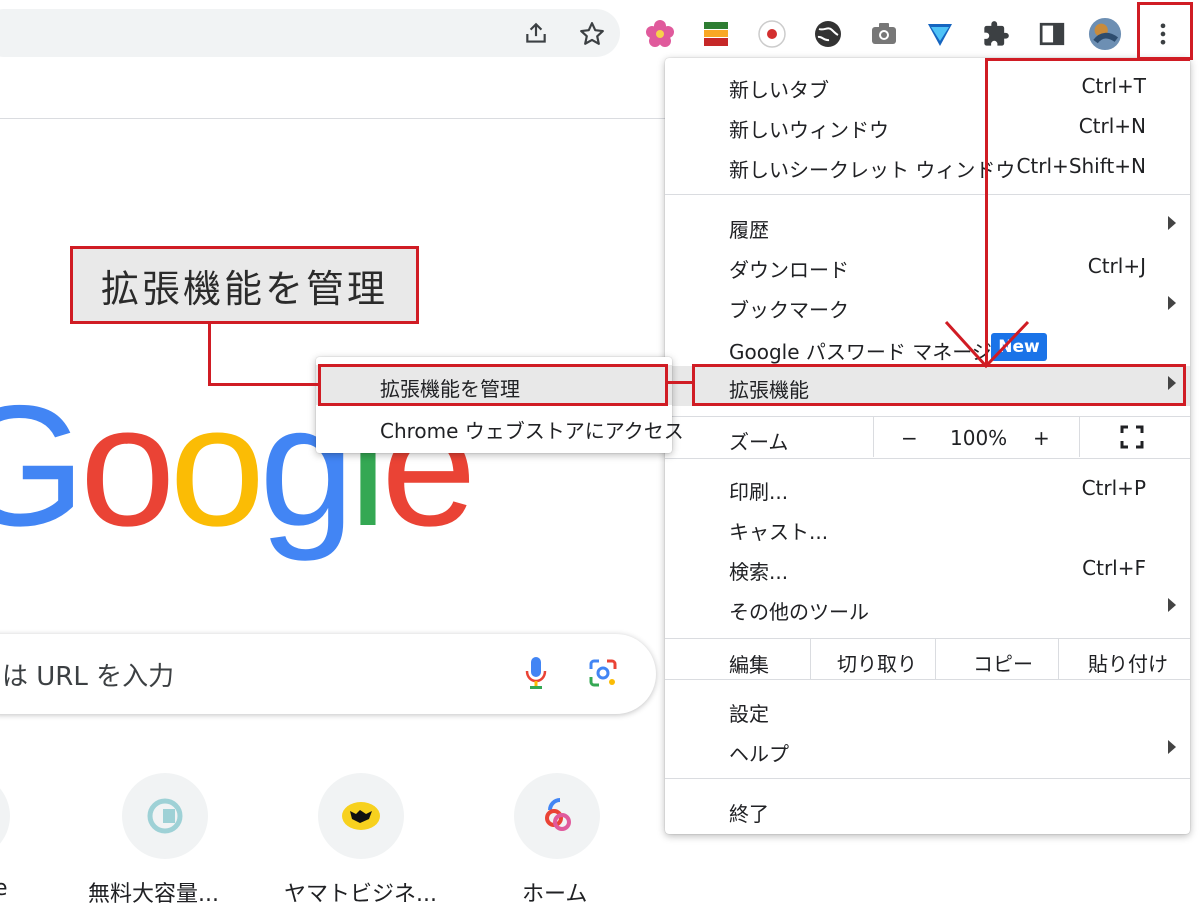 Image resolution: width=1200 pixels, height=903 pixels. What do you see at coordinates (987, 344) in the screenshot?
I see `annotation-arrowhead-icon` at bounding box center [987, 344].